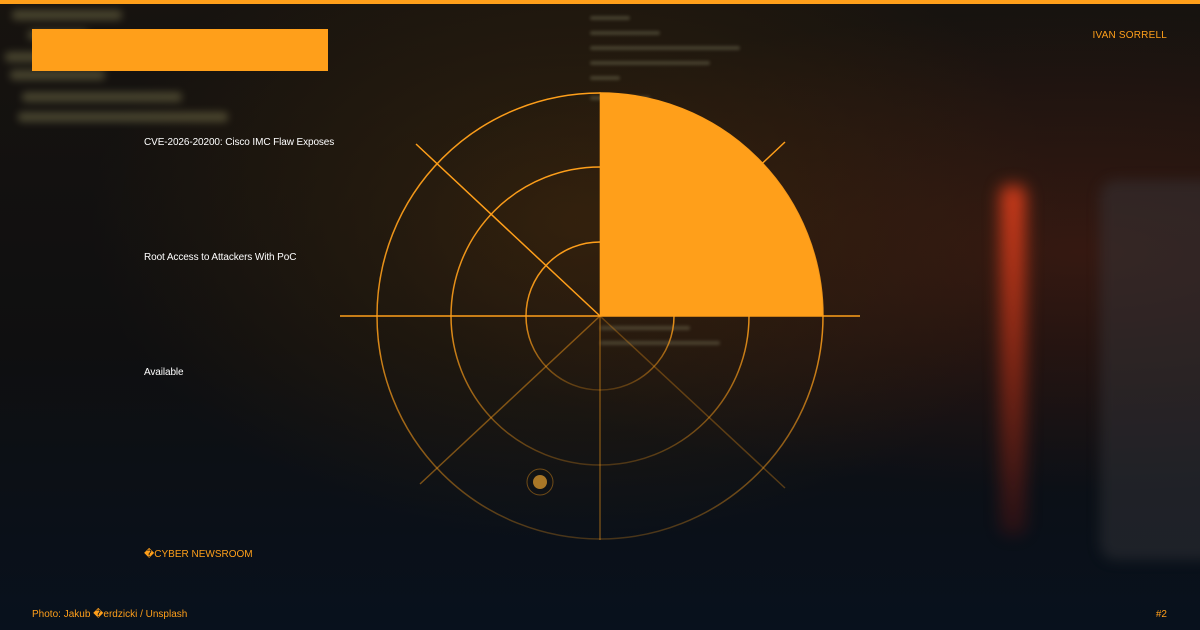 The image size is (1200, 630). I want to click on title-highlight-block, so click(180, 50).